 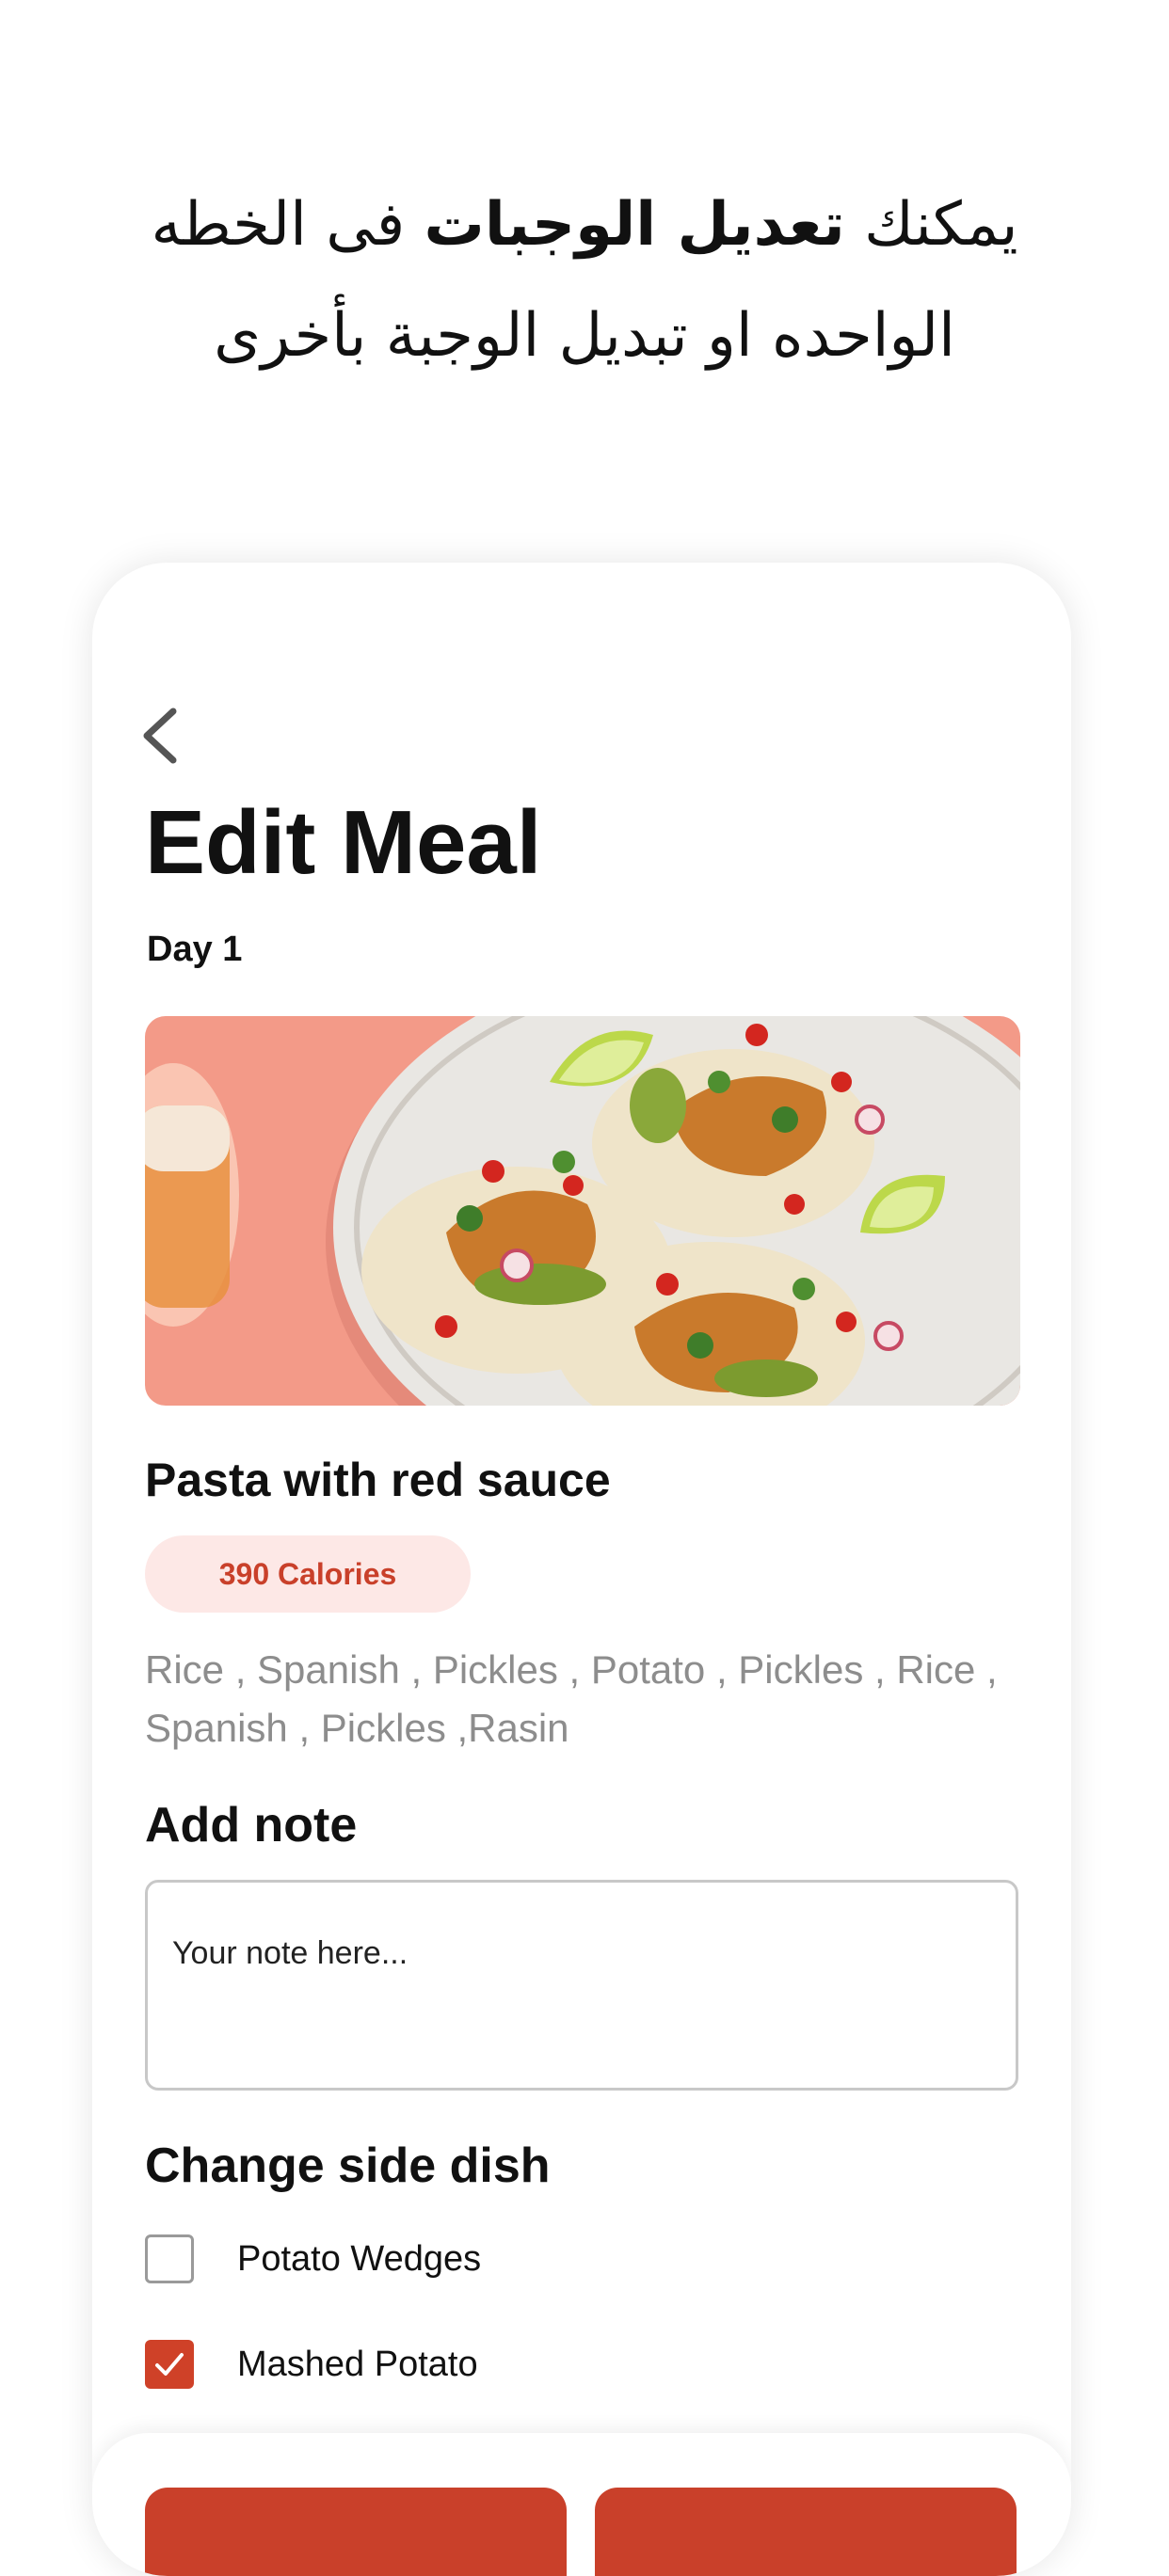 I want to click on day-label: Day 1, so click(x=195, y=949).